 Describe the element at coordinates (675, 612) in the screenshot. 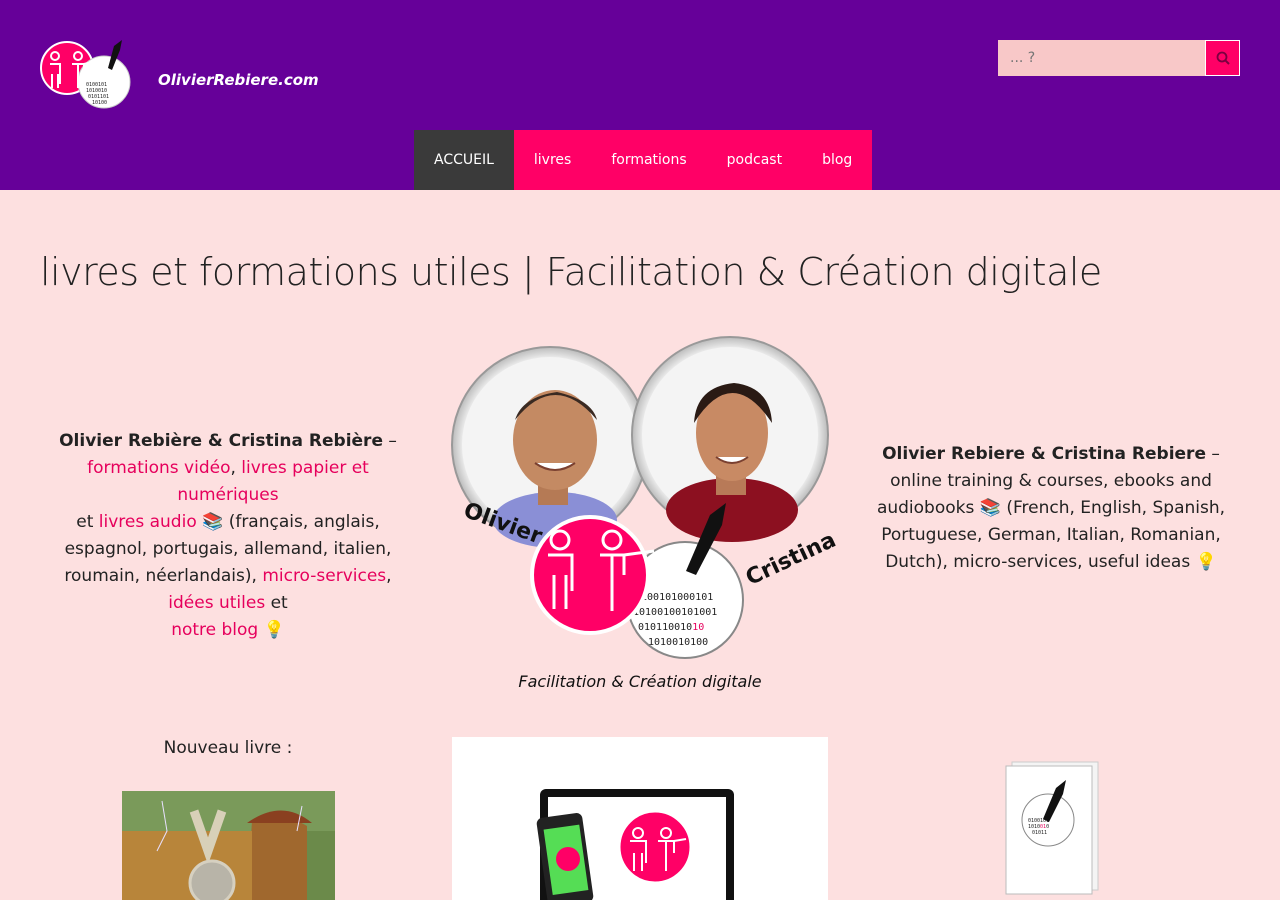

I see `svg-text: 10100100101001` at that location.